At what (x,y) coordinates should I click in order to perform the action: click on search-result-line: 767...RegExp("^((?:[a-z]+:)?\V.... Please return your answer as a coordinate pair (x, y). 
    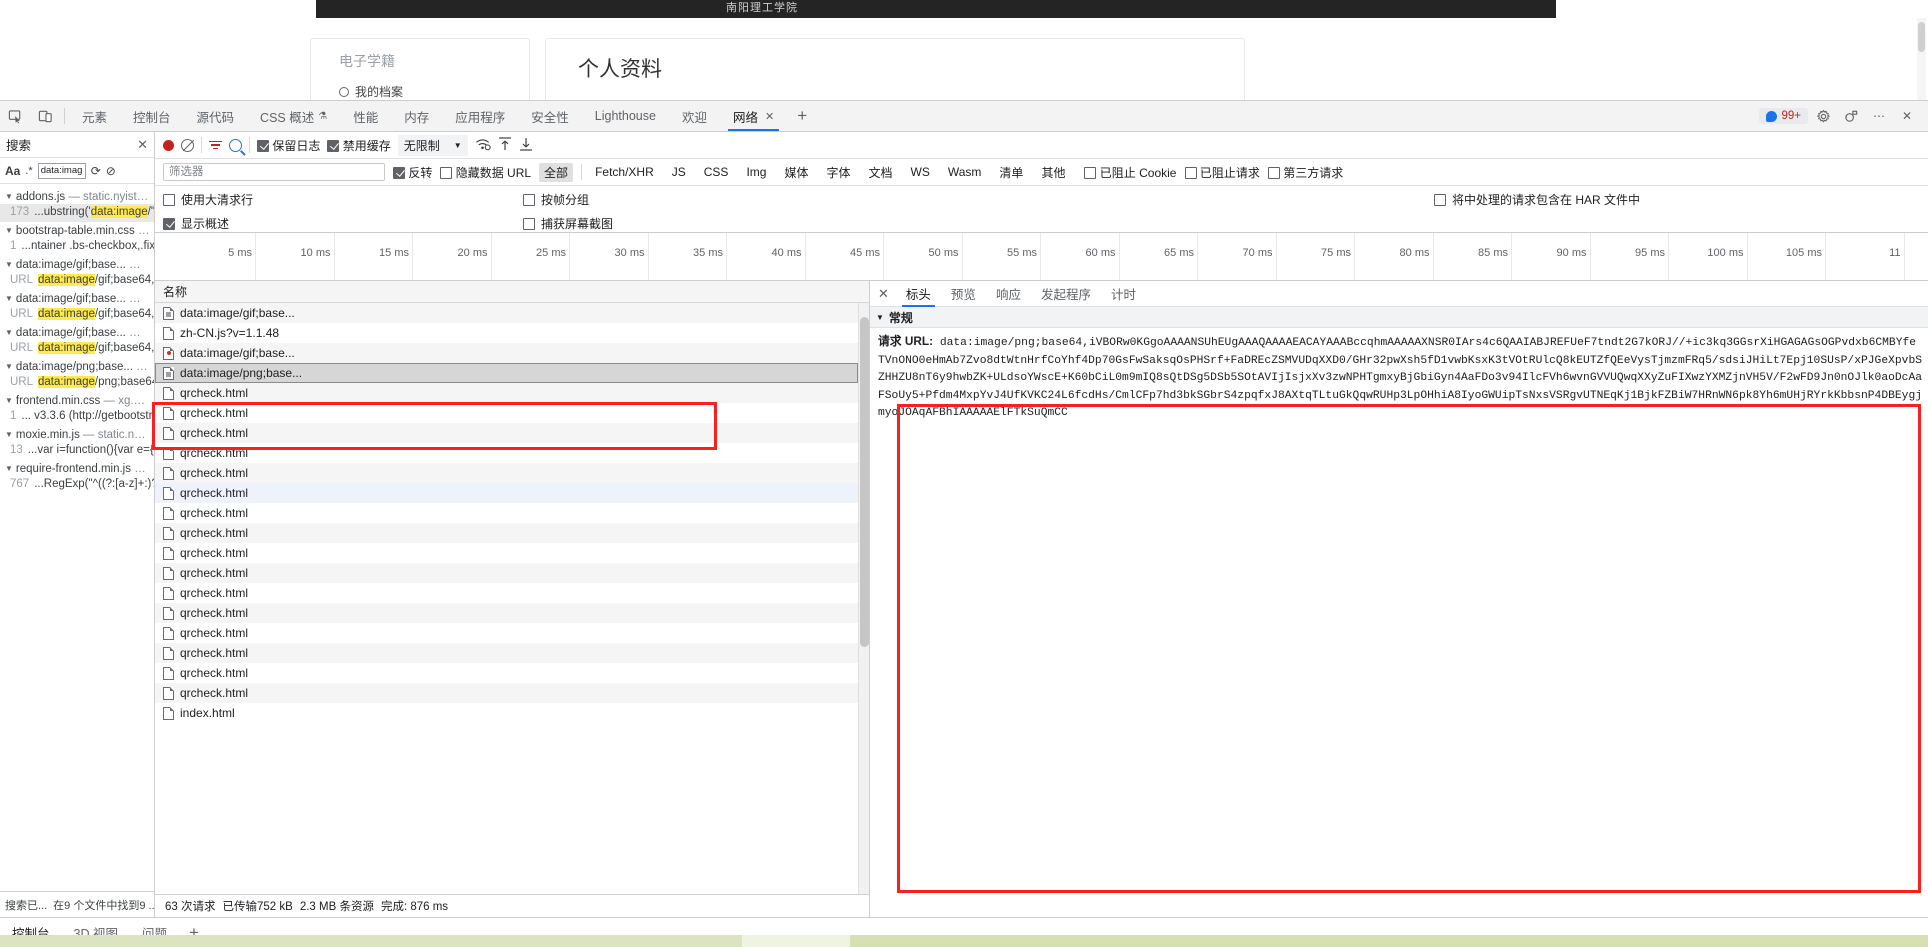
    Looking at the image, I should click on (77, 485).